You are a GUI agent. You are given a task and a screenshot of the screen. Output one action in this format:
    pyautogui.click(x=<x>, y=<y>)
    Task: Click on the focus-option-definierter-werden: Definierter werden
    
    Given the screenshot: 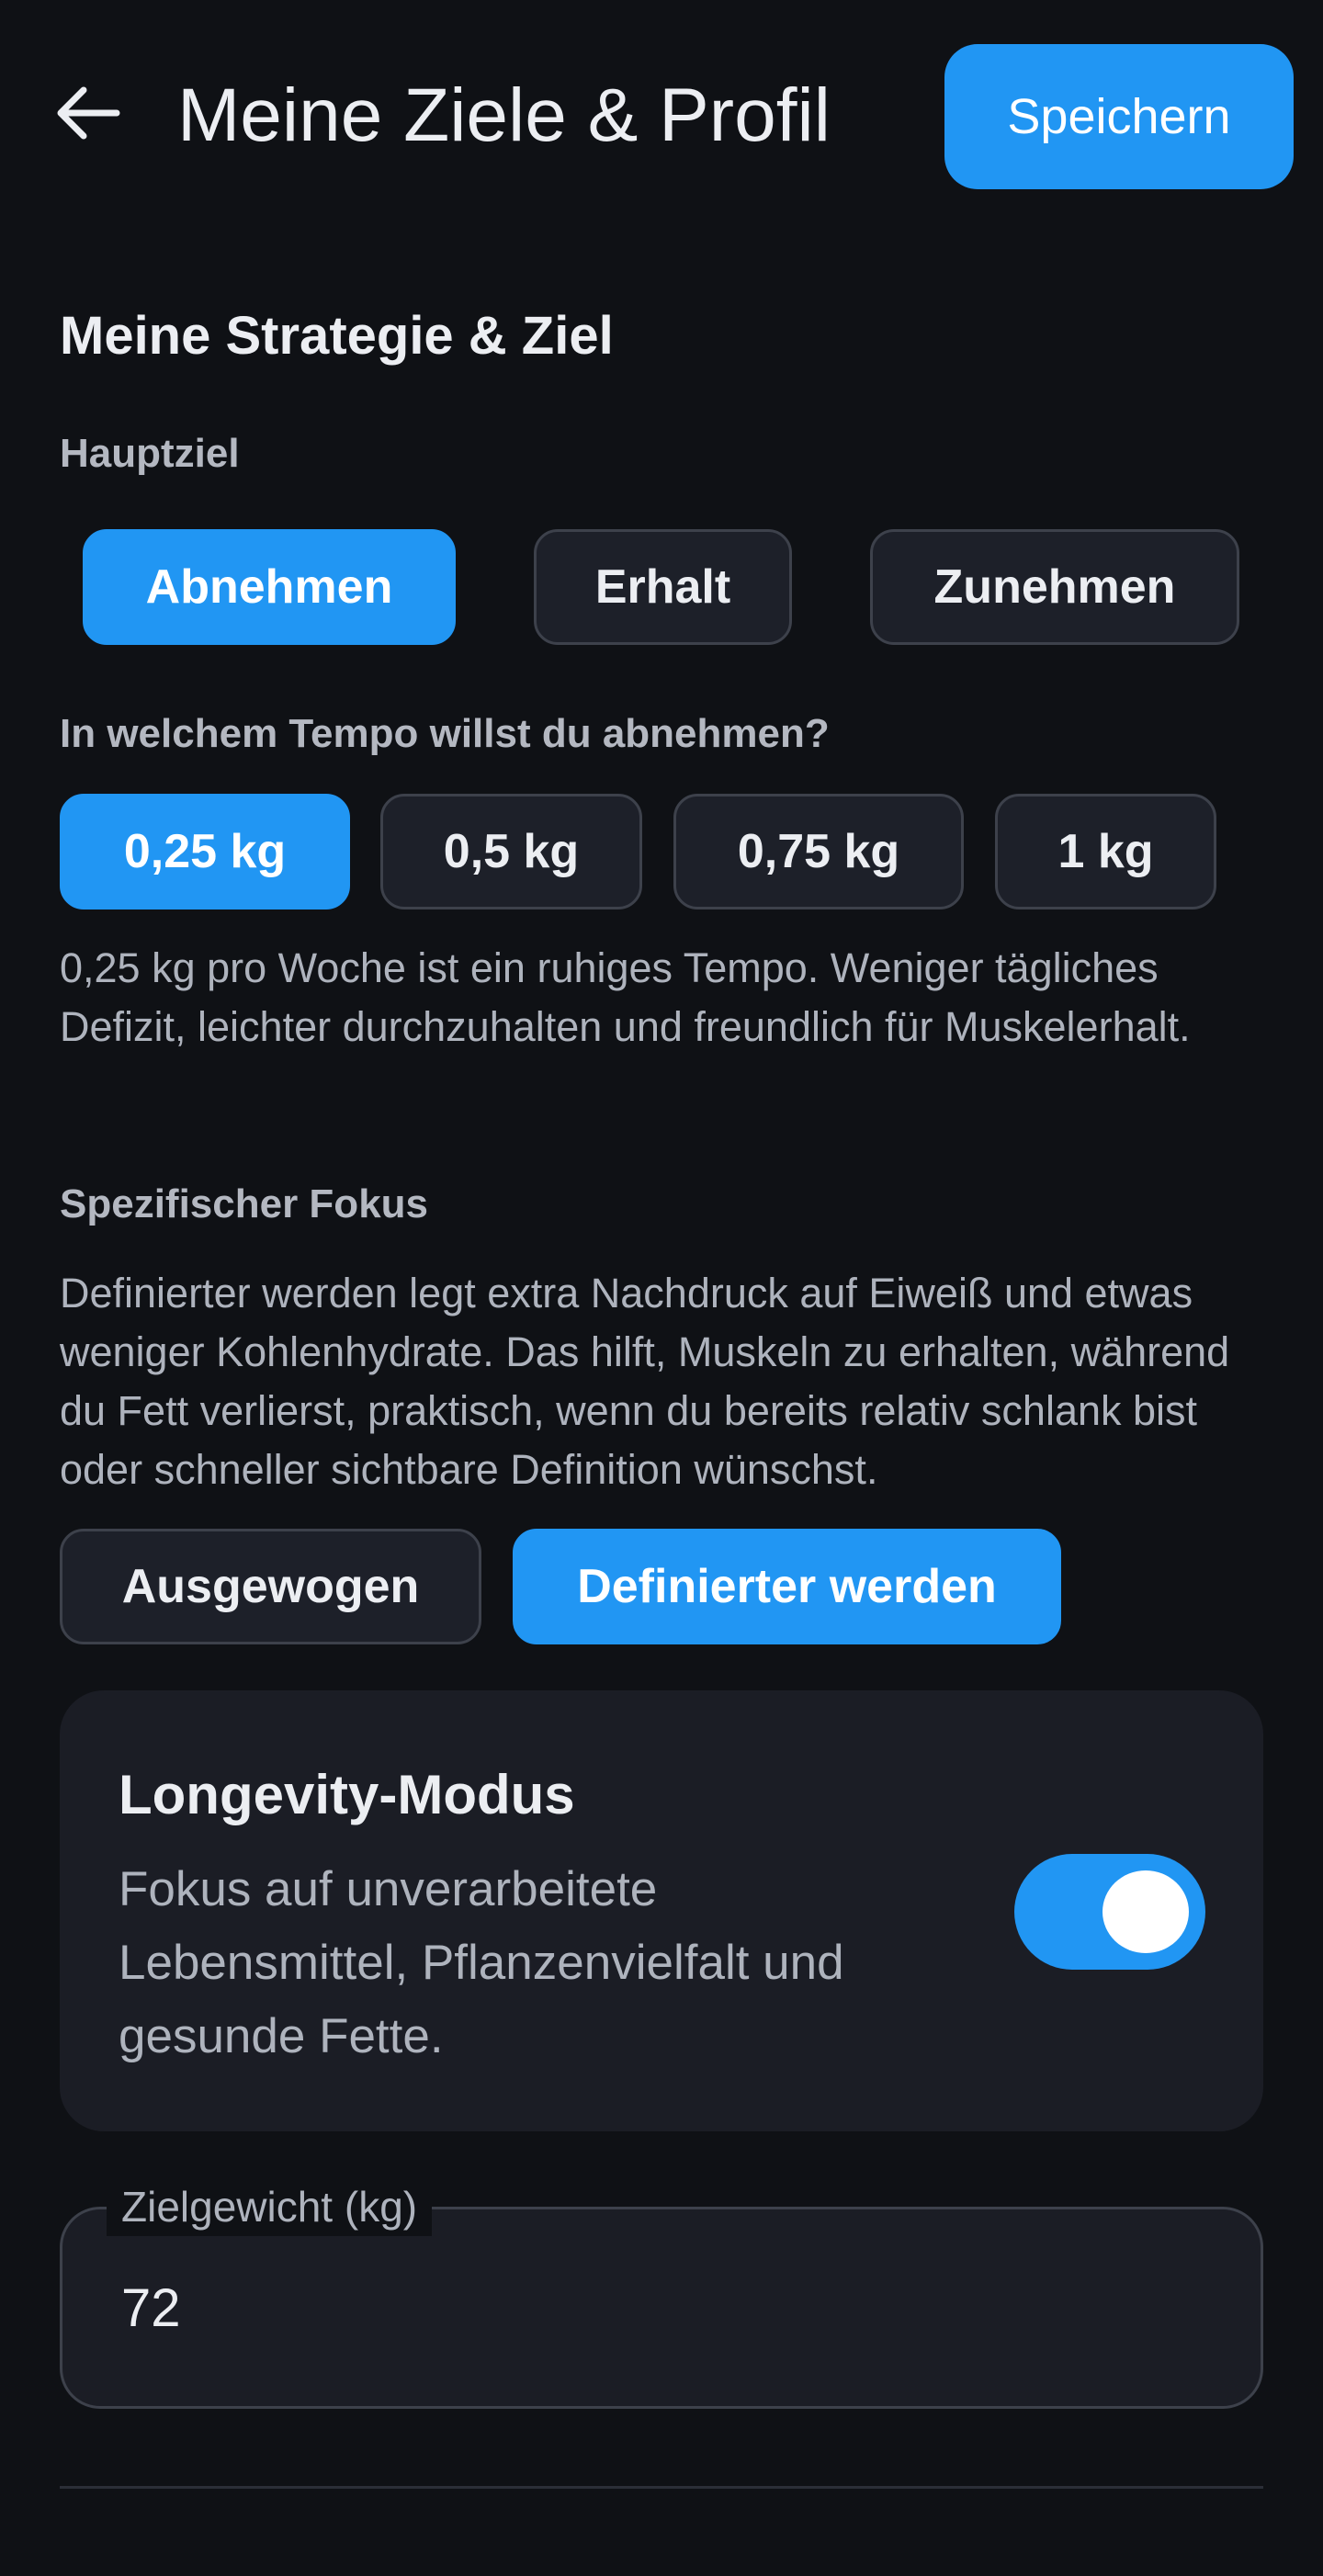 What is the action you would take?
    pyautogui.click(x=787, y=1586)
    